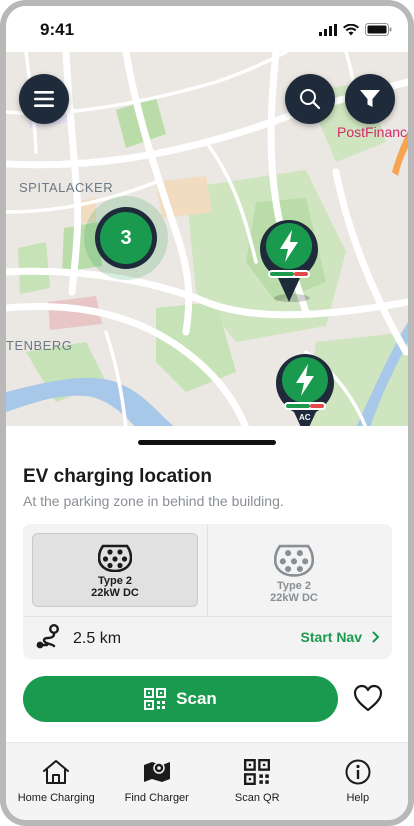  I want to click on nav-item-scan-qr: Scan QR, so click(257, 781).